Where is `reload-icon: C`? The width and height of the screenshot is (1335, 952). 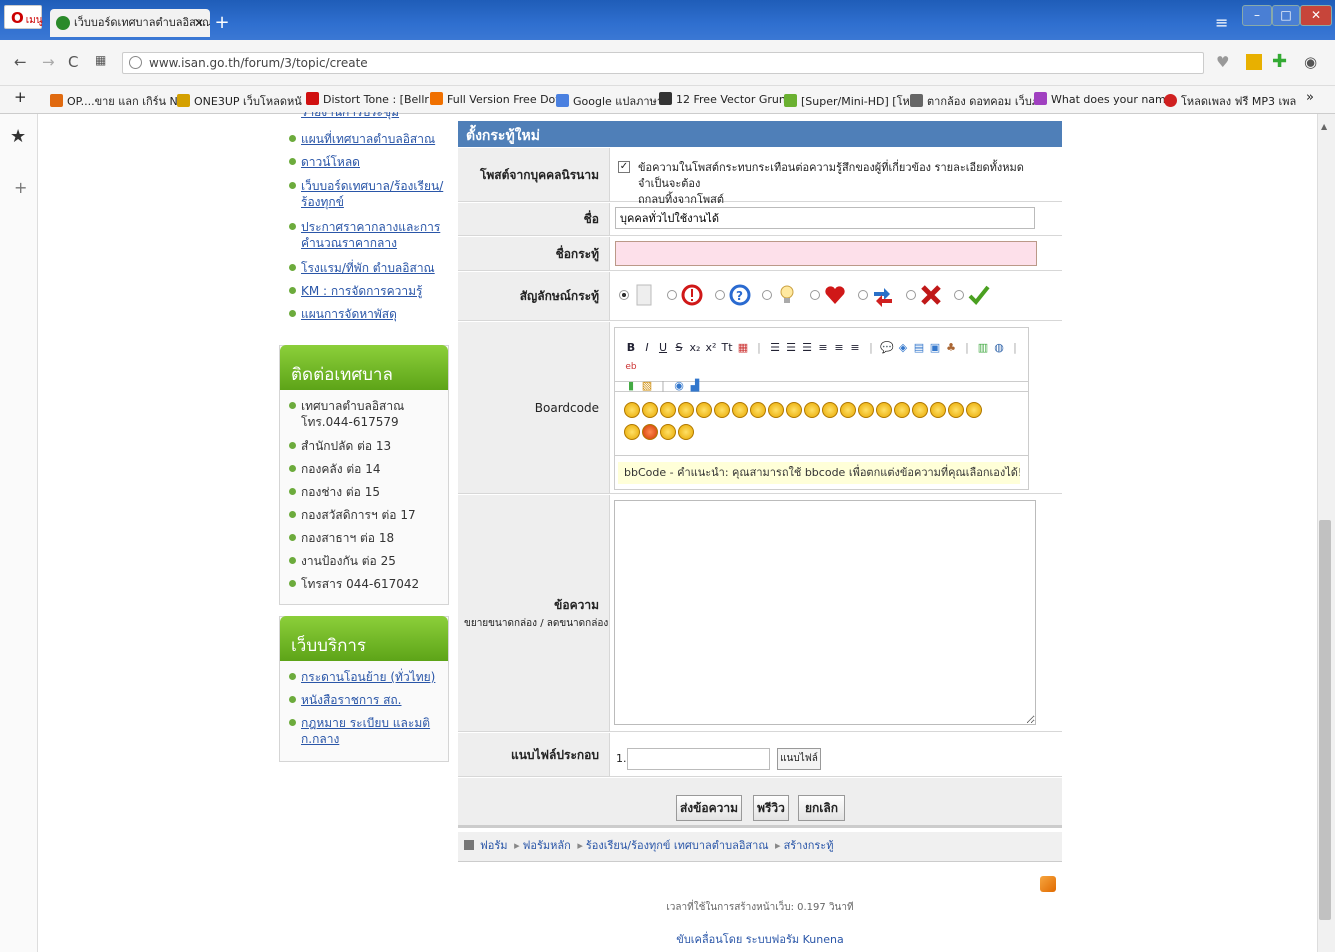
reload-icon: C is located at coordinates (73, 62).